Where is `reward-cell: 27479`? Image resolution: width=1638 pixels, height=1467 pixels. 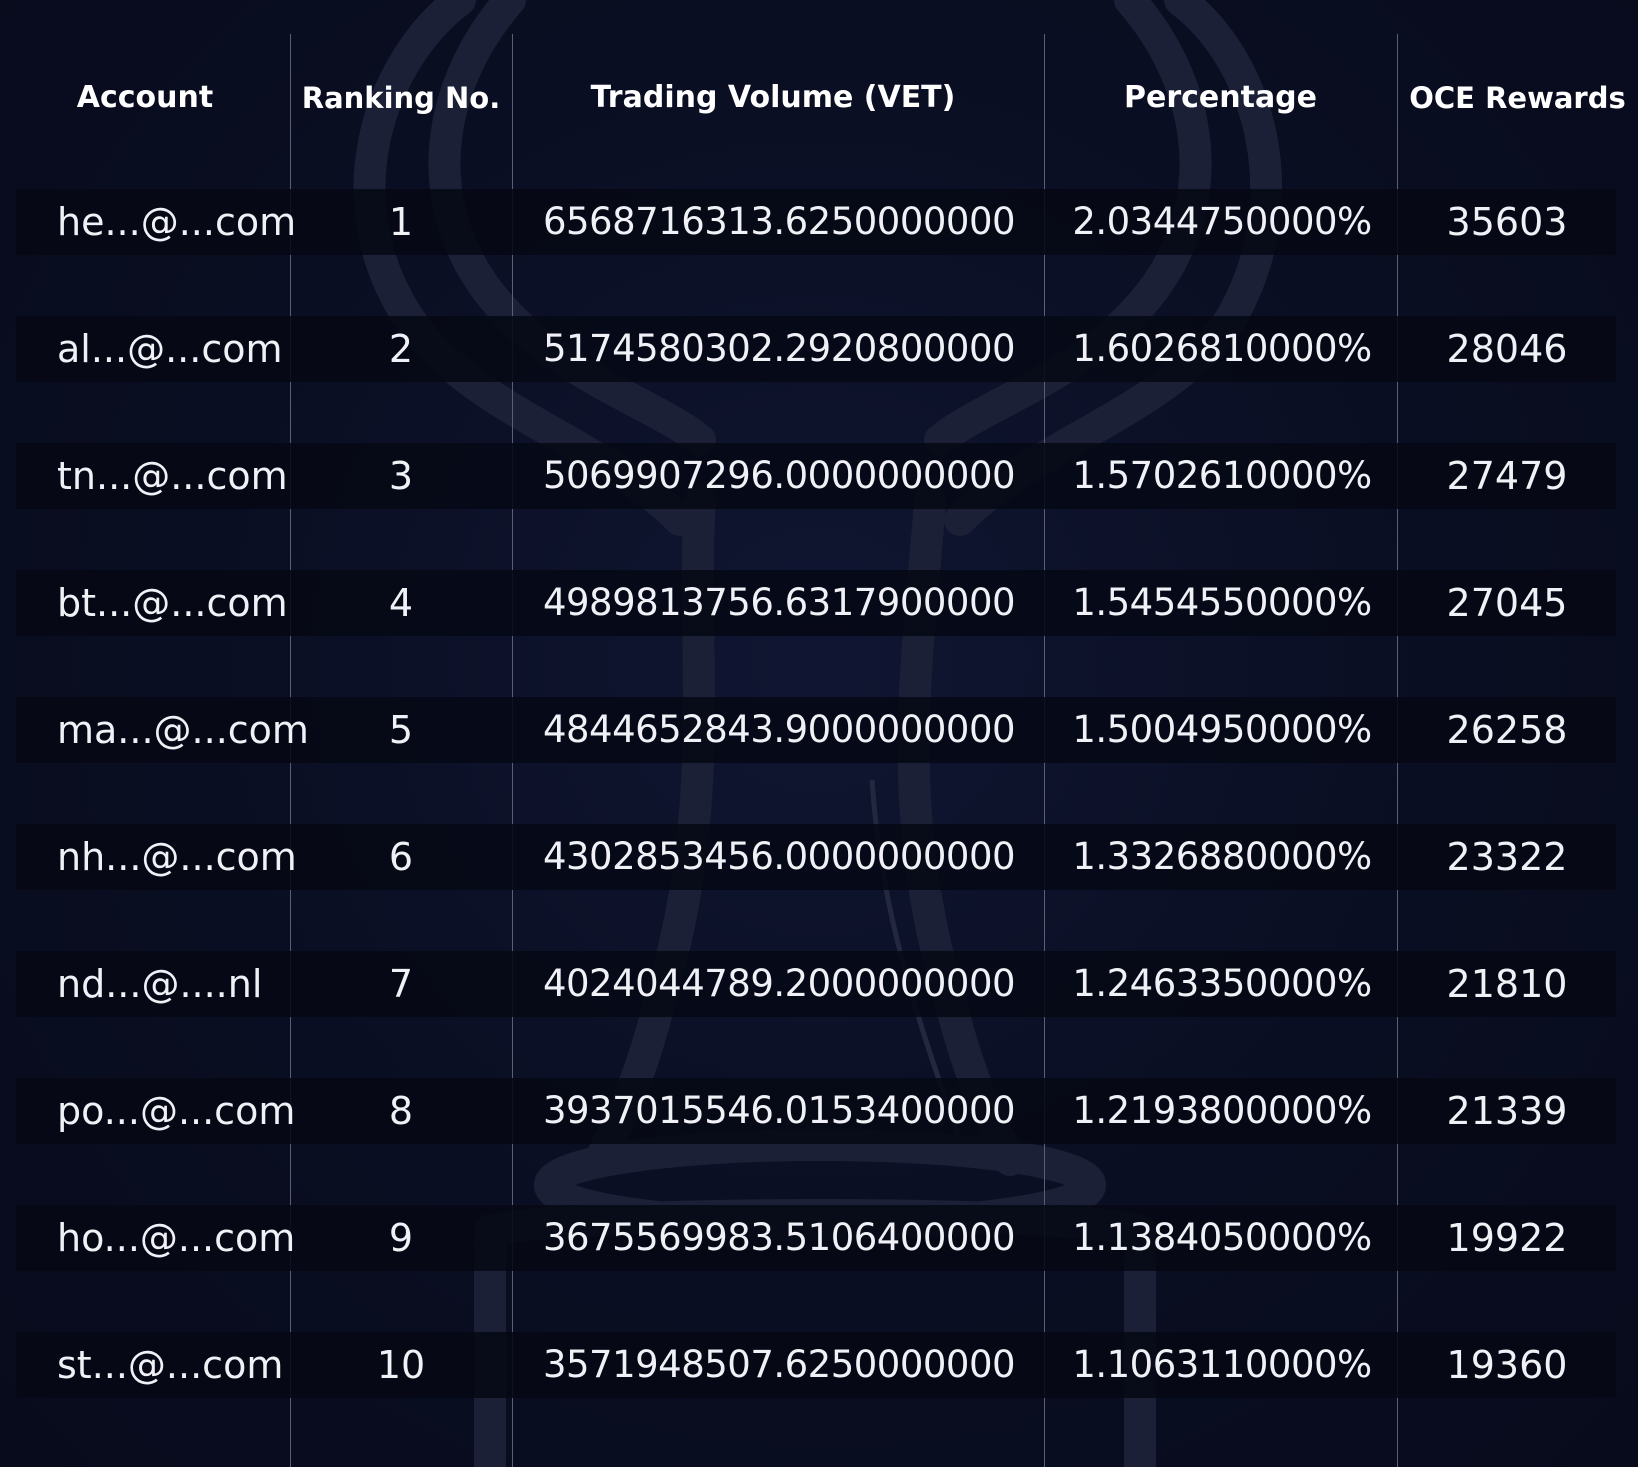 reward-cell: 27479 is located at coordinates (1507, 476).